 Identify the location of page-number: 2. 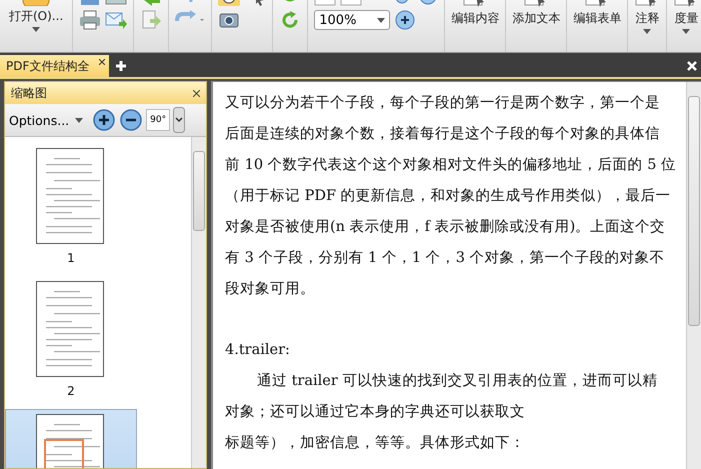
(71, 391).